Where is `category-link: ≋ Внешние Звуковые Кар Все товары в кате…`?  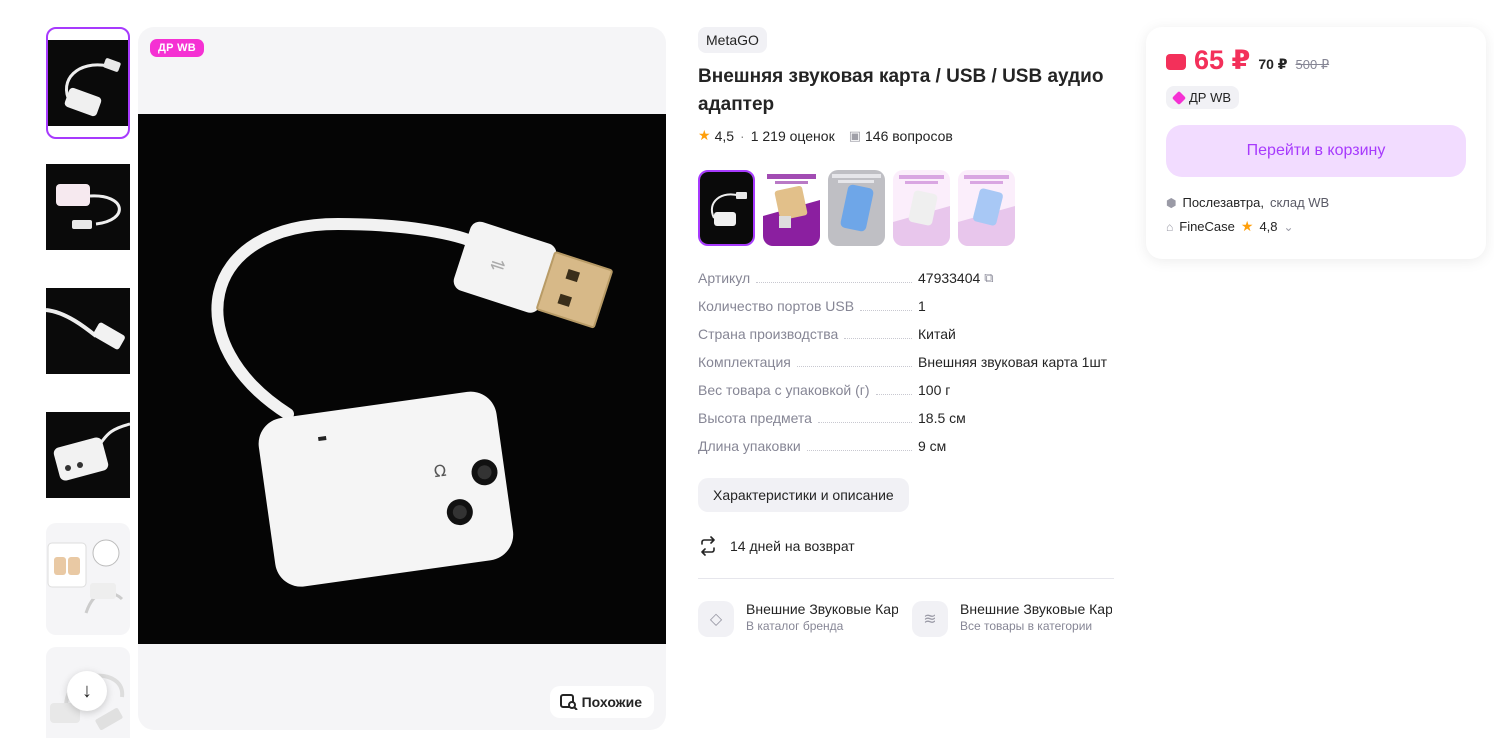 category-link: ≋ Внешние Звуковые Кар Все товары в кате… is located at coordinates (1012, 619).